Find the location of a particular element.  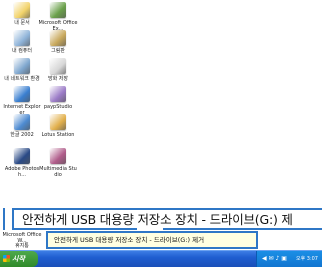

start-button: 시작 is located at coordinates (19, 259).